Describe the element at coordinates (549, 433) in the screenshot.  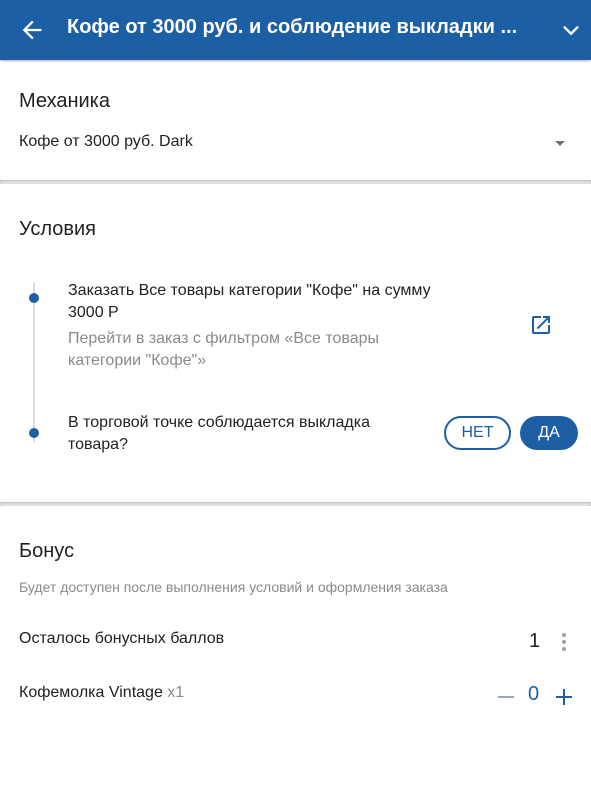
I see `yes-button: ДА` at that location.